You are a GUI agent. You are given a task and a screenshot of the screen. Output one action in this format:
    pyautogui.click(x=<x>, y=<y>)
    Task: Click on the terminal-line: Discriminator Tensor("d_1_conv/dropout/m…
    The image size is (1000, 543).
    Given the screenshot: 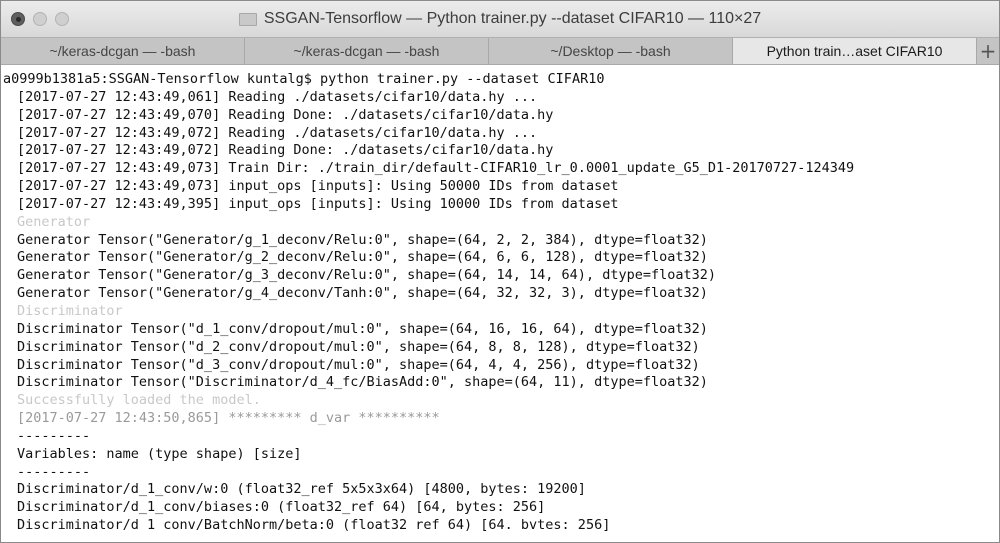 What is the action you would take?
    pyautogui.click(x=362, y=328)
    